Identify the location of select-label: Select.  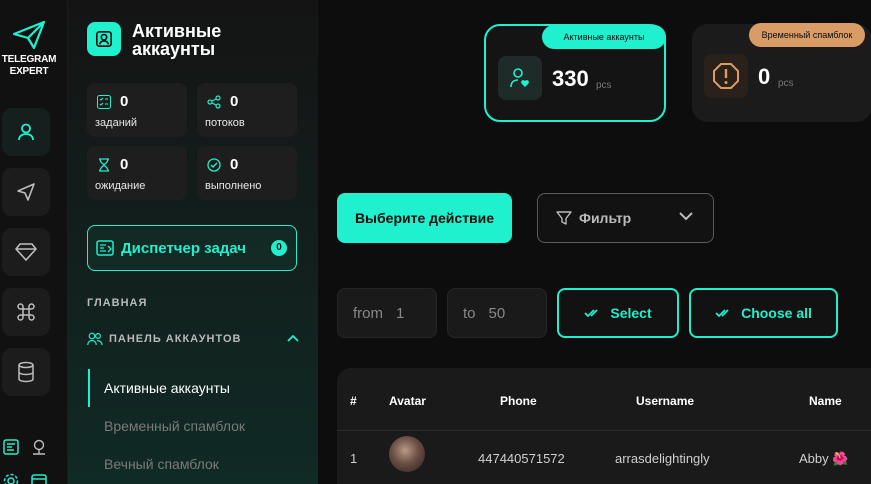
(631, 313).